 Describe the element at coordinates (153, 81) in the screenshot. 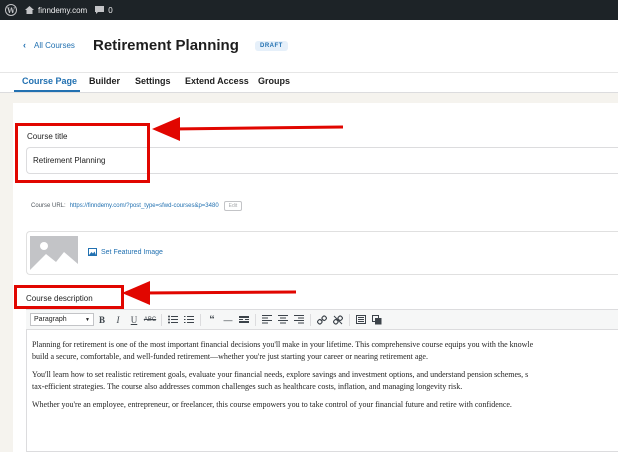

I see `tab-settings: Settings` at that location.